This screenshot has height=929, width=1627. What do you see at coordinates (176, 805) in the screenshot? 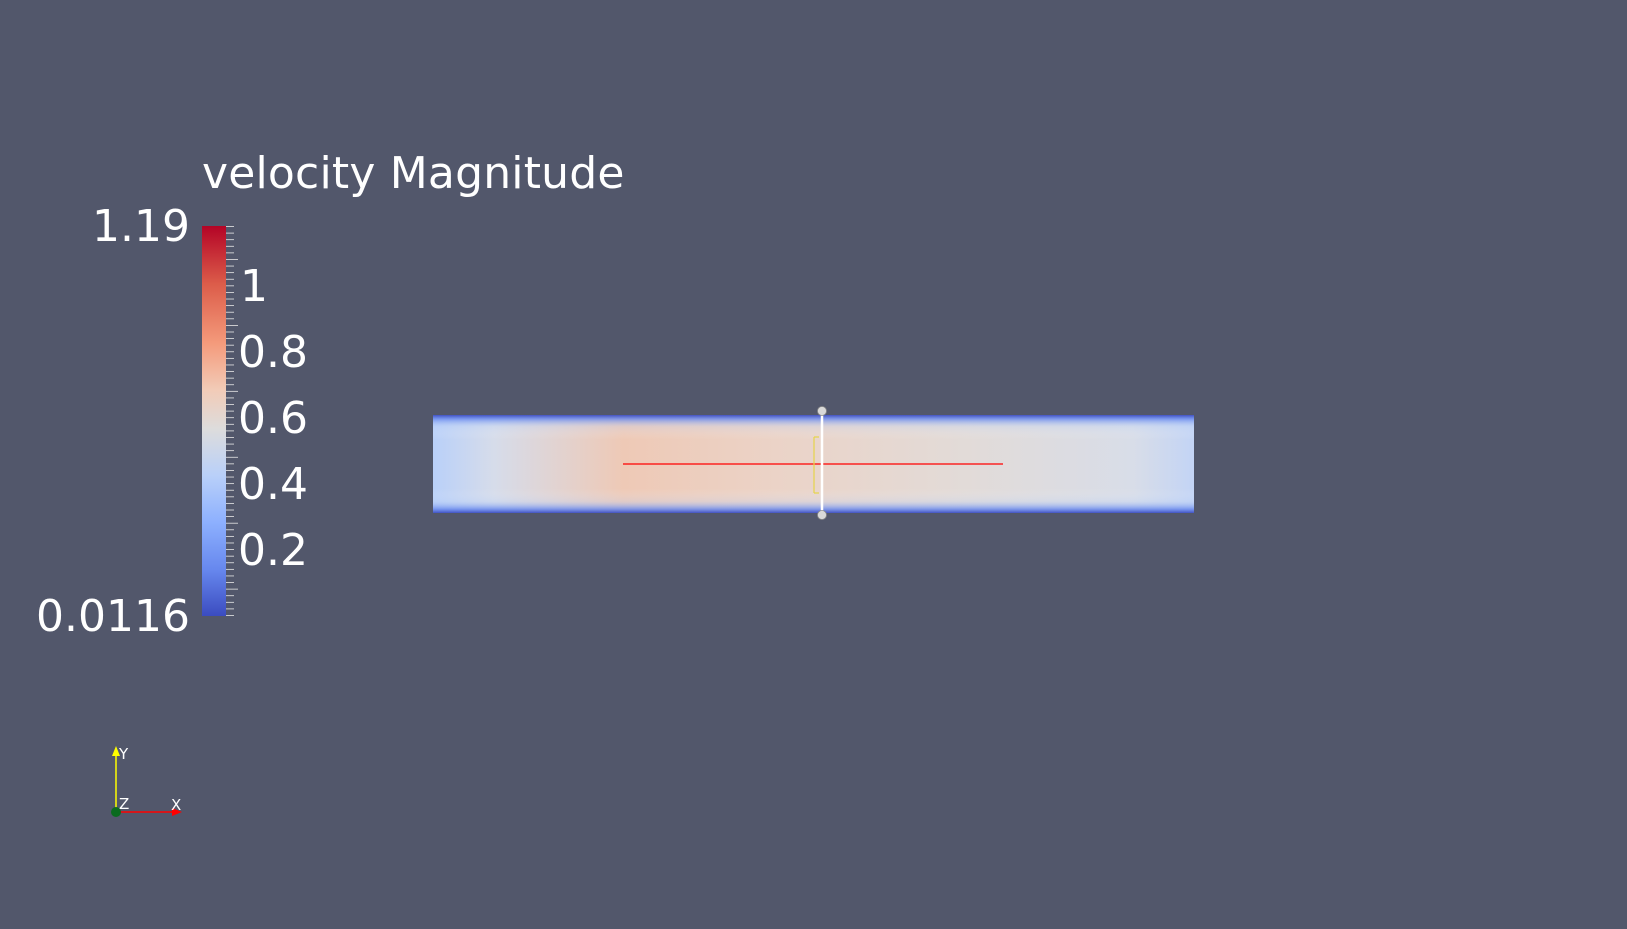
I see `x-axis-label: X` at bounding box center [176, 805].